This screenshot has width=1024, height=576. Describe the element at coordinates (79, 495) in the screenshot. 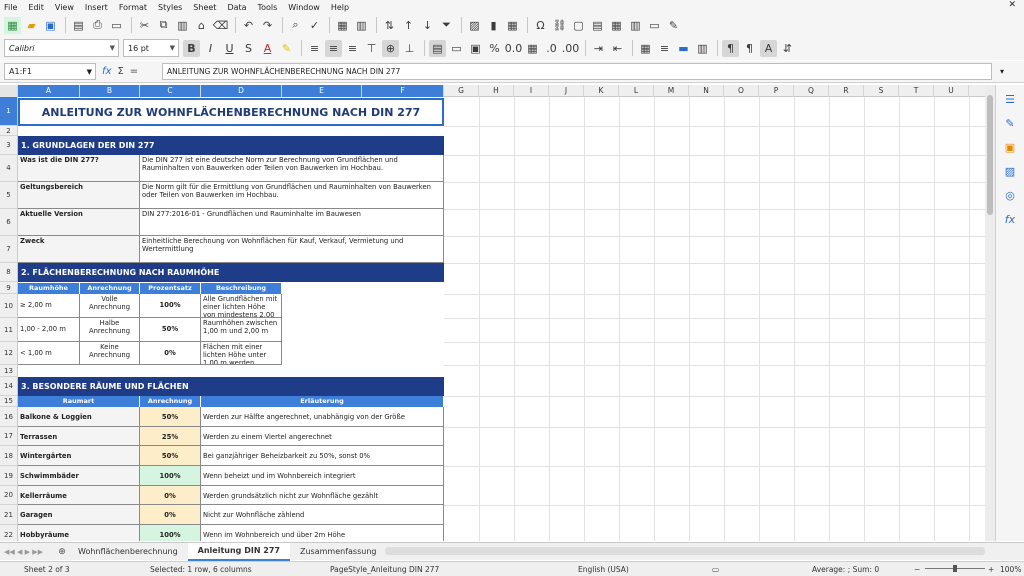

I see `raumart-cell: Kellerräume` at that location.